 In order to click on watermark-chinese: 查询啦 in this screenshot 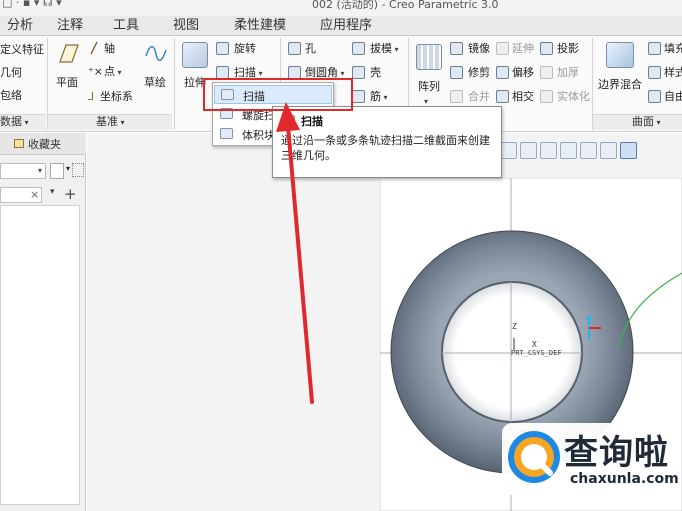, I will do `click(616, 453)`.